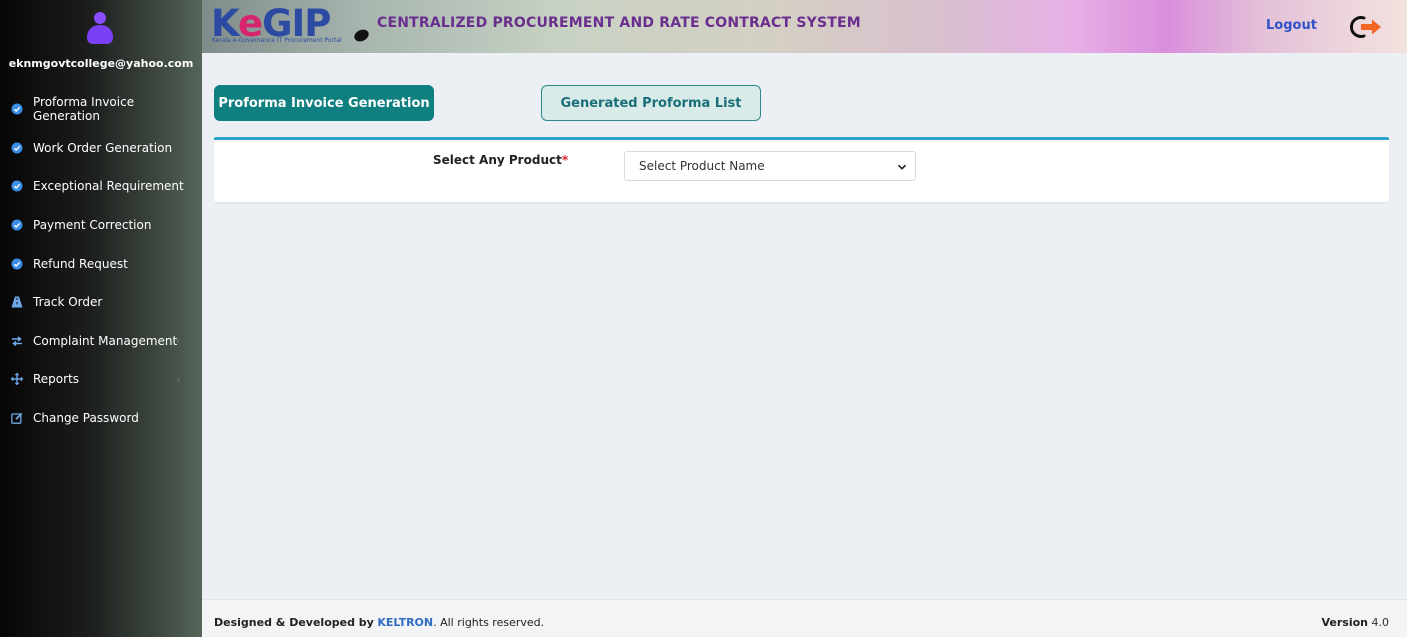  What do you see at coordinates (902, 168) in the screenshot?
I see `chevron-down-icon` at bounding box center [902, 168].